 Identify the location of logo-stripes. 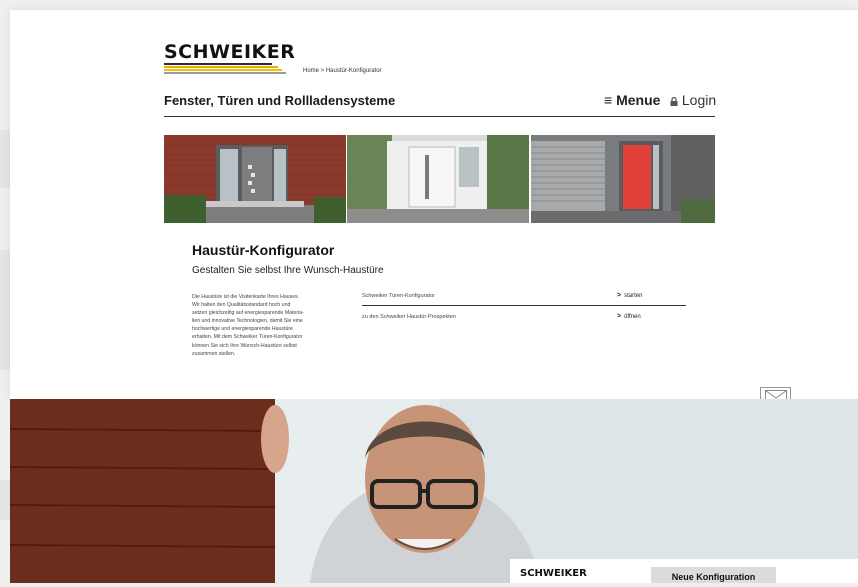
(225, 69).